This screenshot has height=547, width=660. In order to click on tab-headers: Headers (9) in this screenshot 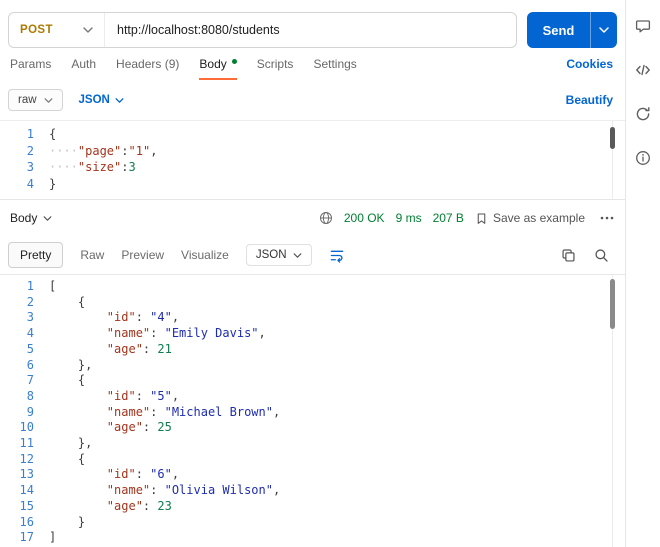, I will do `click(147, 64)`.